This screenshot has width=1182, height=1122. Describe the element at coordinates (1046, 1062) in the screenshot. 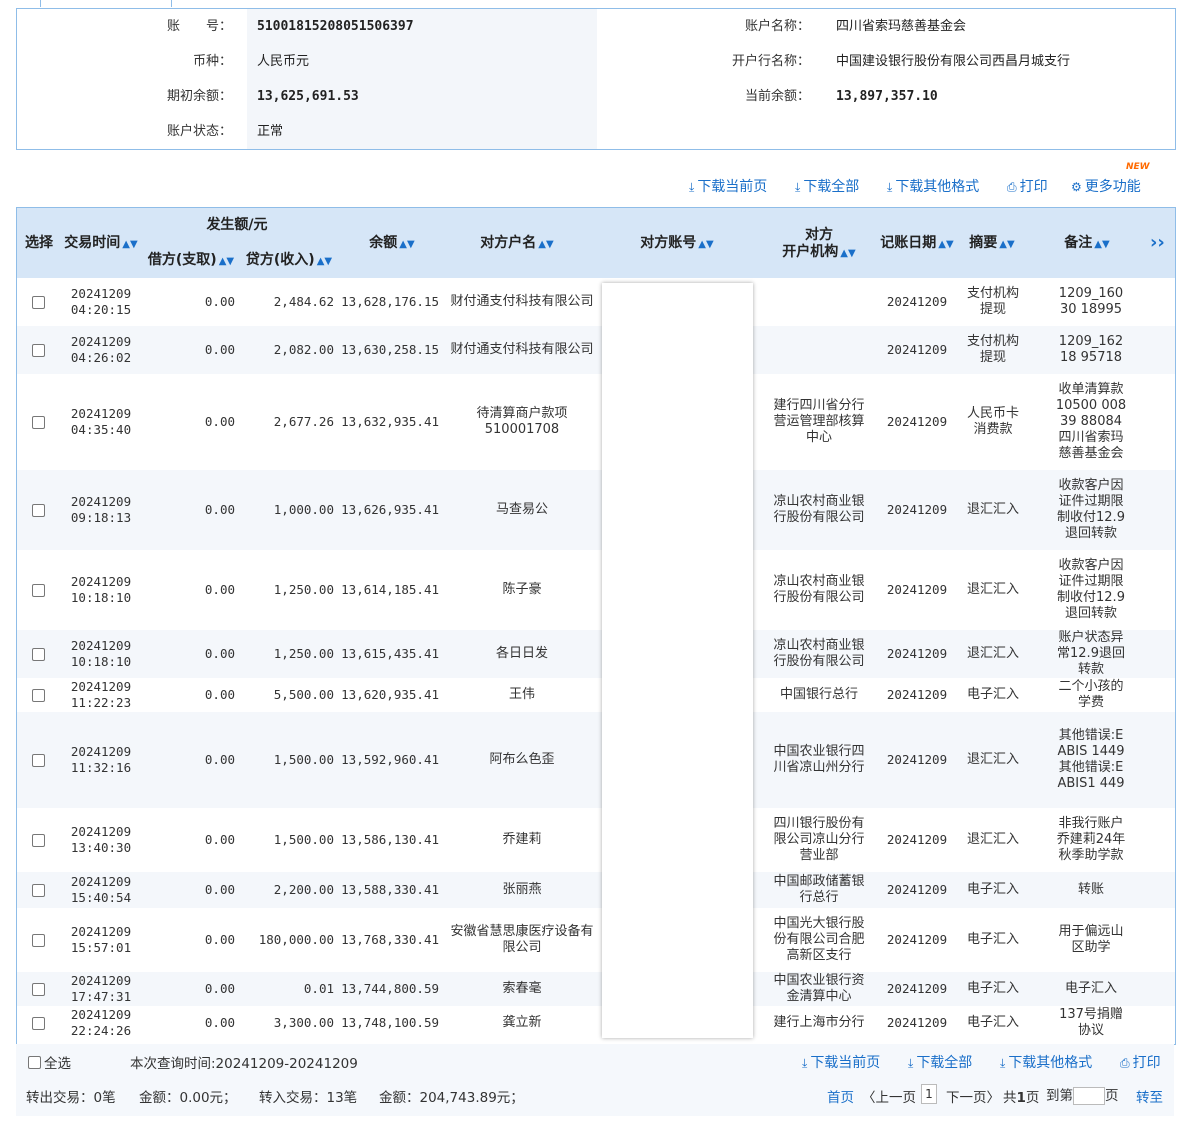

I see `footer-download-other-button: ⤓ 下载其他格式` at that location.